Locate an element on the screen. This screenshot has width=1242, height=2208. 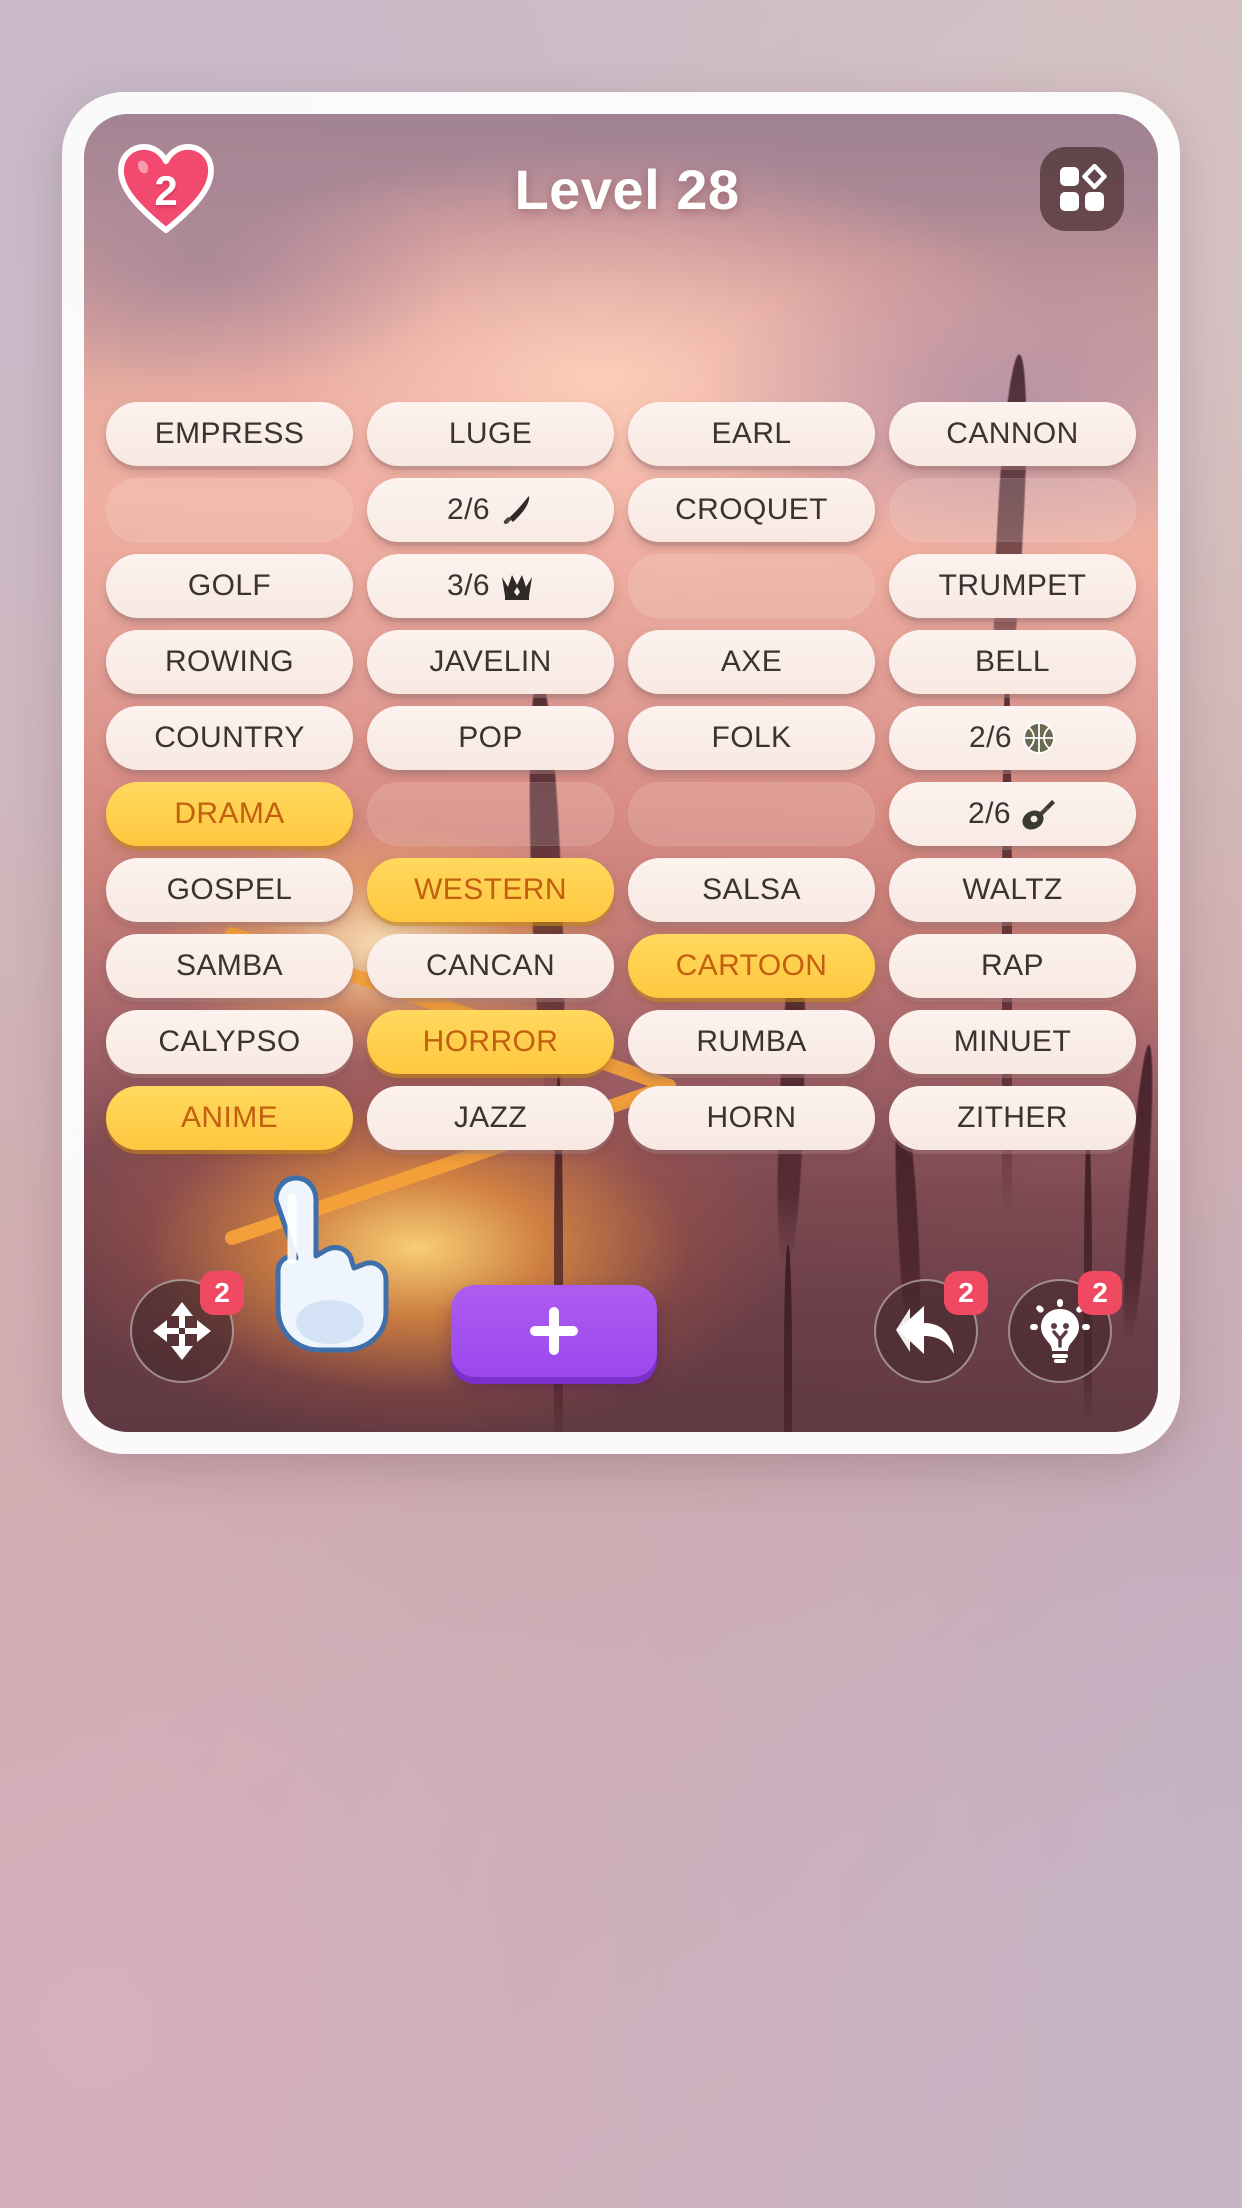
word-tile: POP is located at coordinates (490, 738).